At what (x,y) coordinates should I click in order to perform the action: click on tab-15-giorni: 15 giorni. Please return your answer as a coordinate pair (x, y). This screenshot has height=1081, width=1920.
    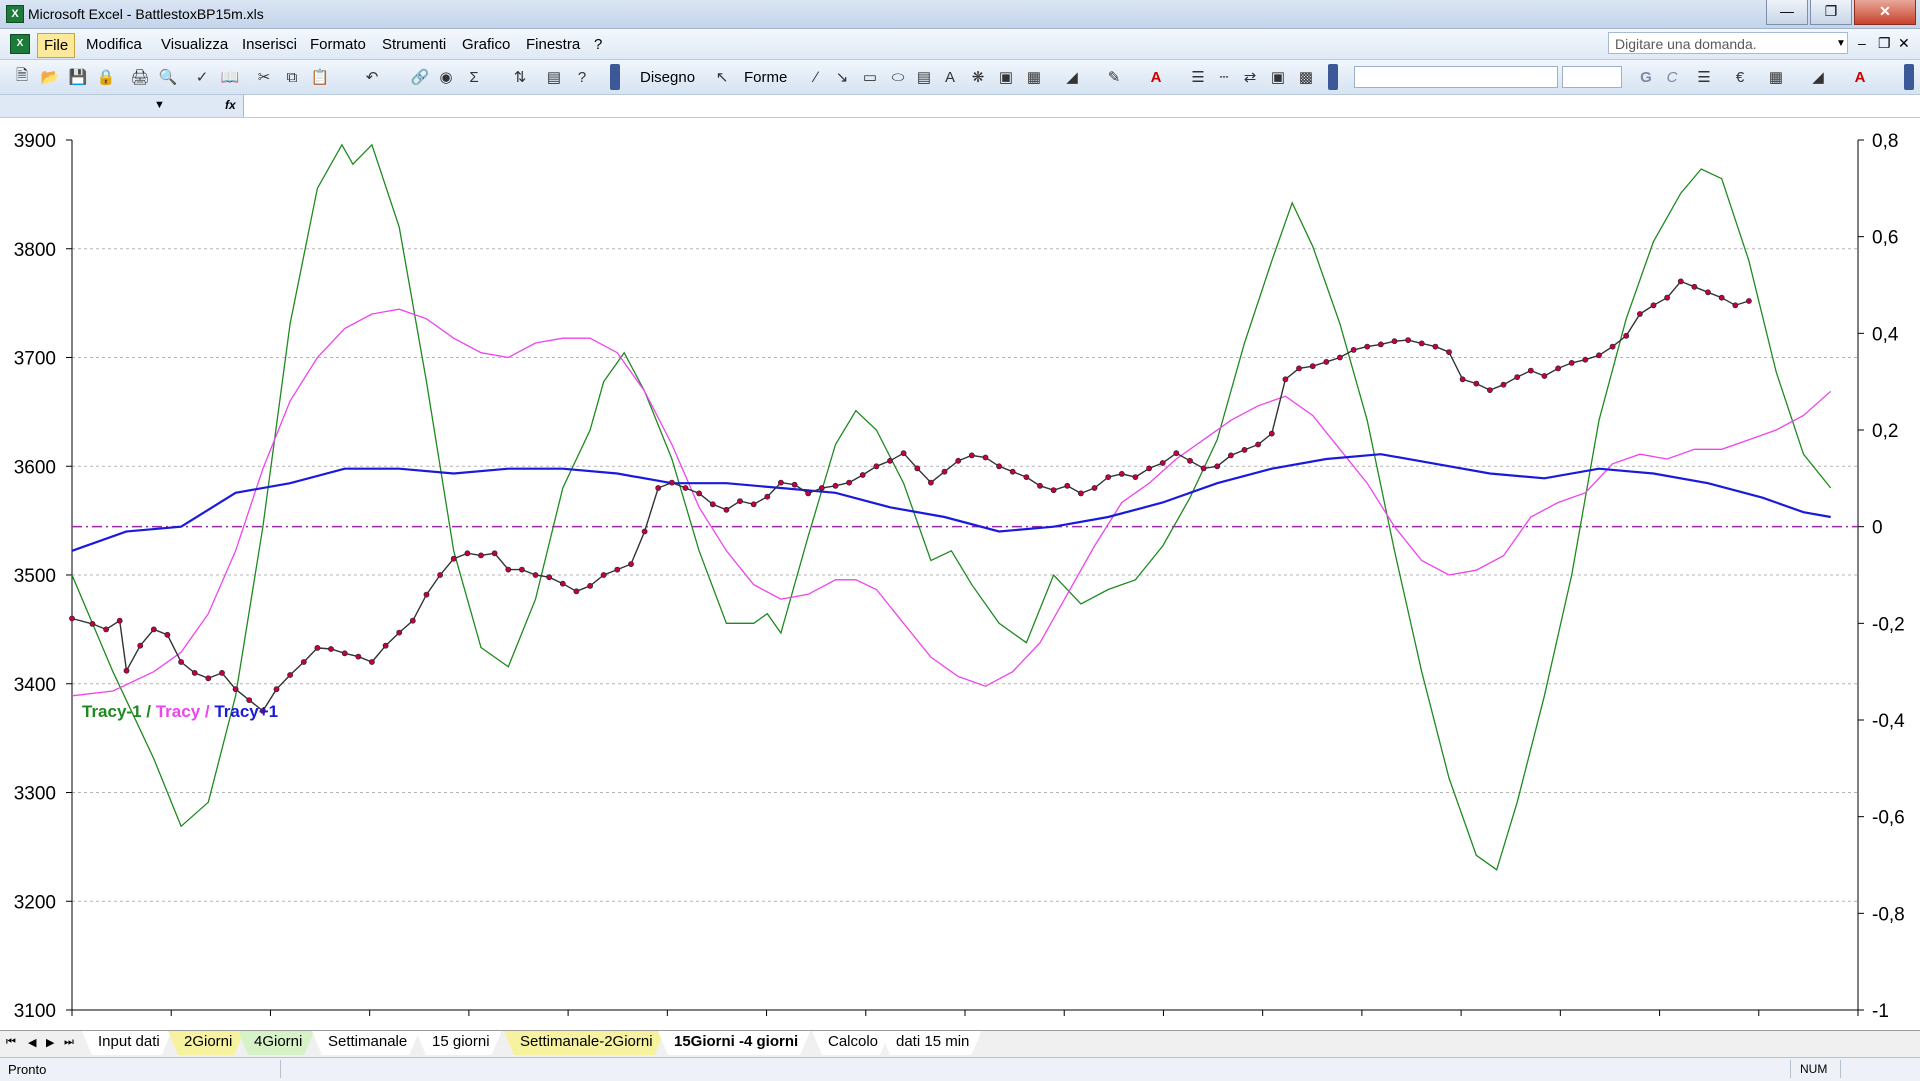
    Looking at the image, I should click on (459, 1043).